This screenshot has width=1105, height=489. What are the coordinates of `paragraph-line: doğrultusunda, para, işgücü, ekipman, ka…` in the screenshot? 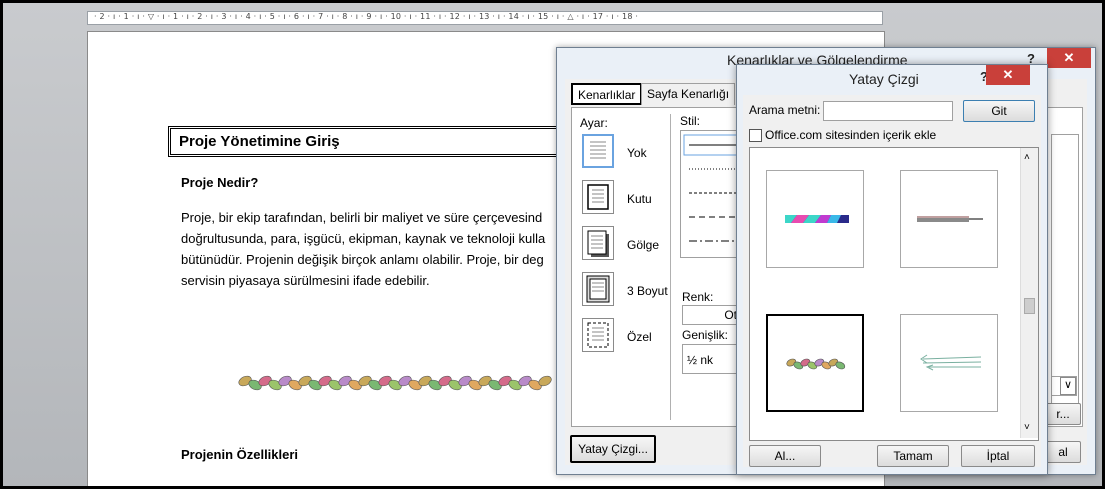 It's located at (363, 238).